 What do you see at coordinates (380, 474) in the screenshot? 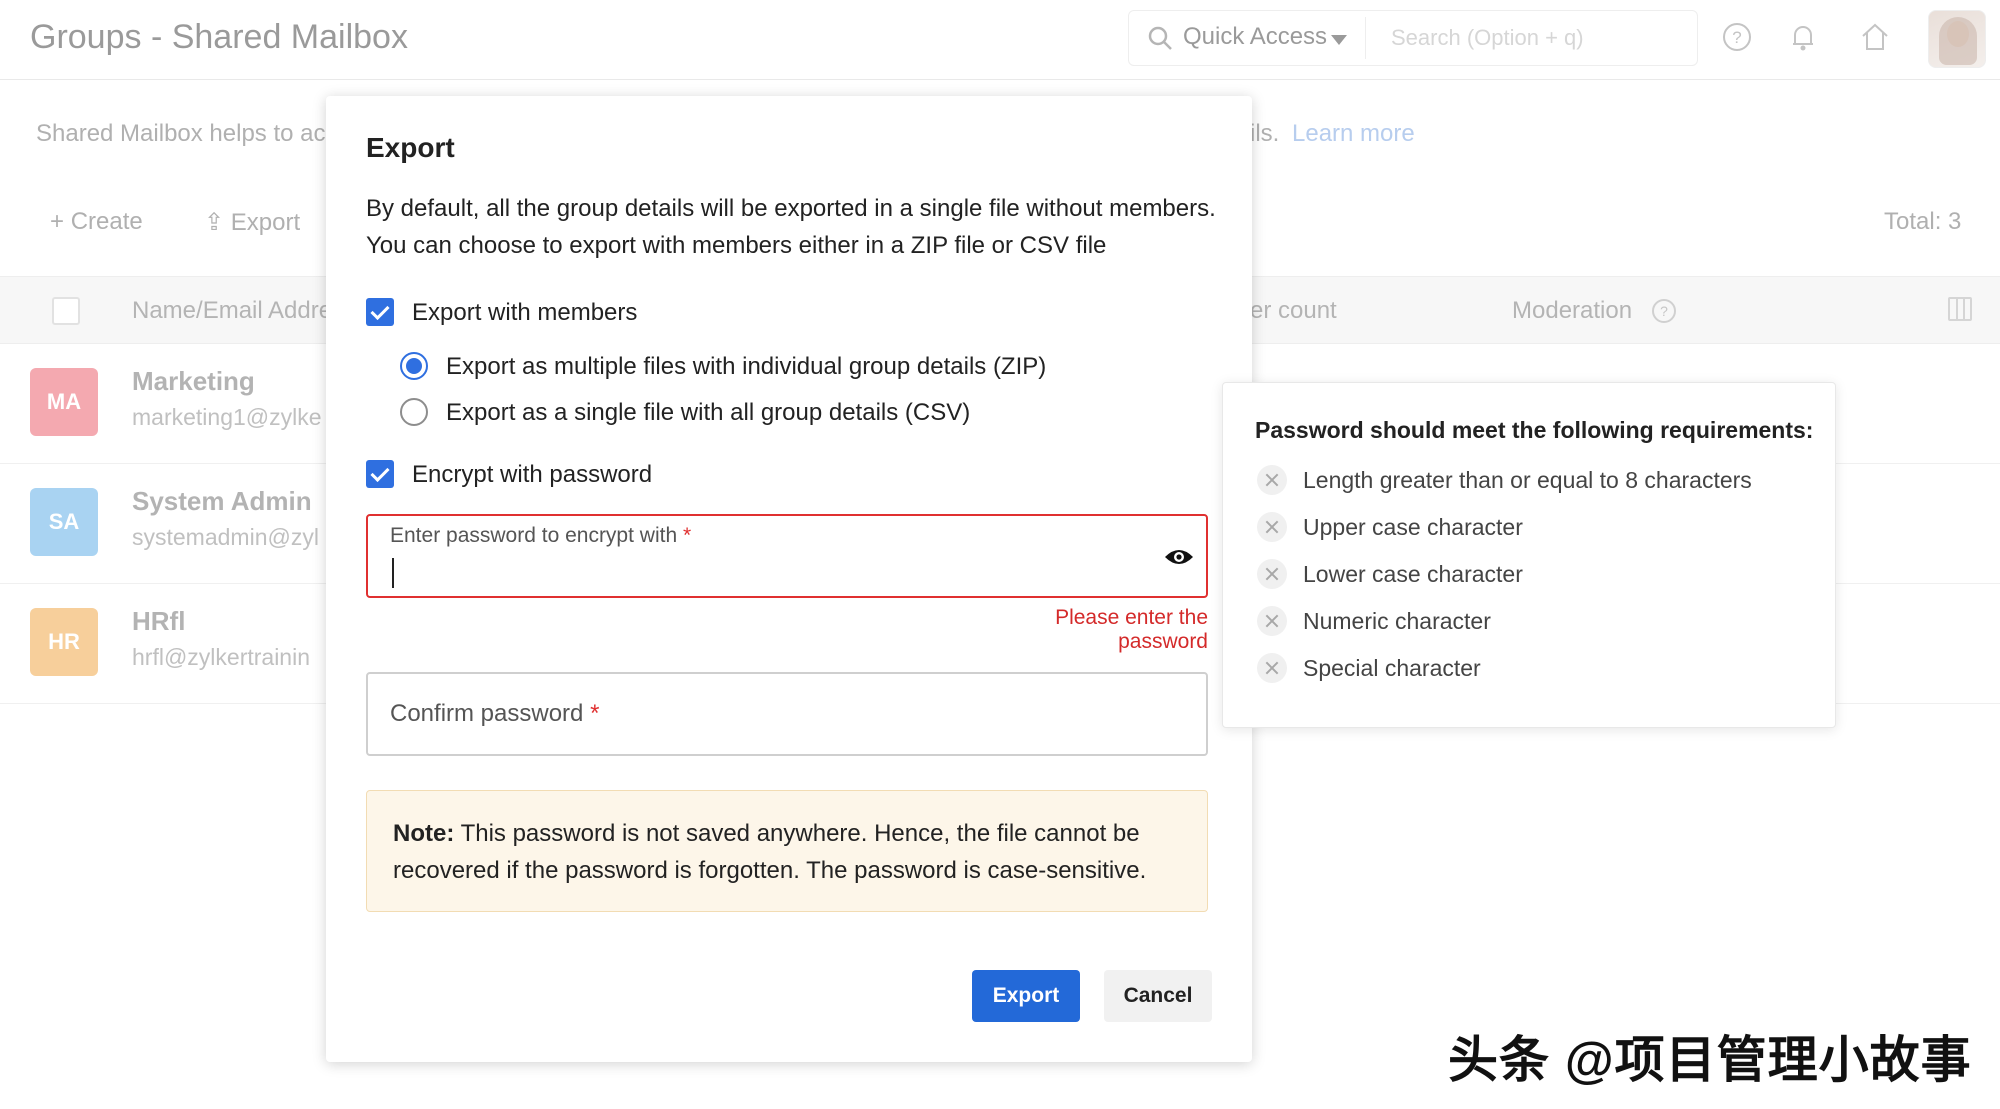
I see `encrypt-password-checkbox` at bounding box center [380, 474].